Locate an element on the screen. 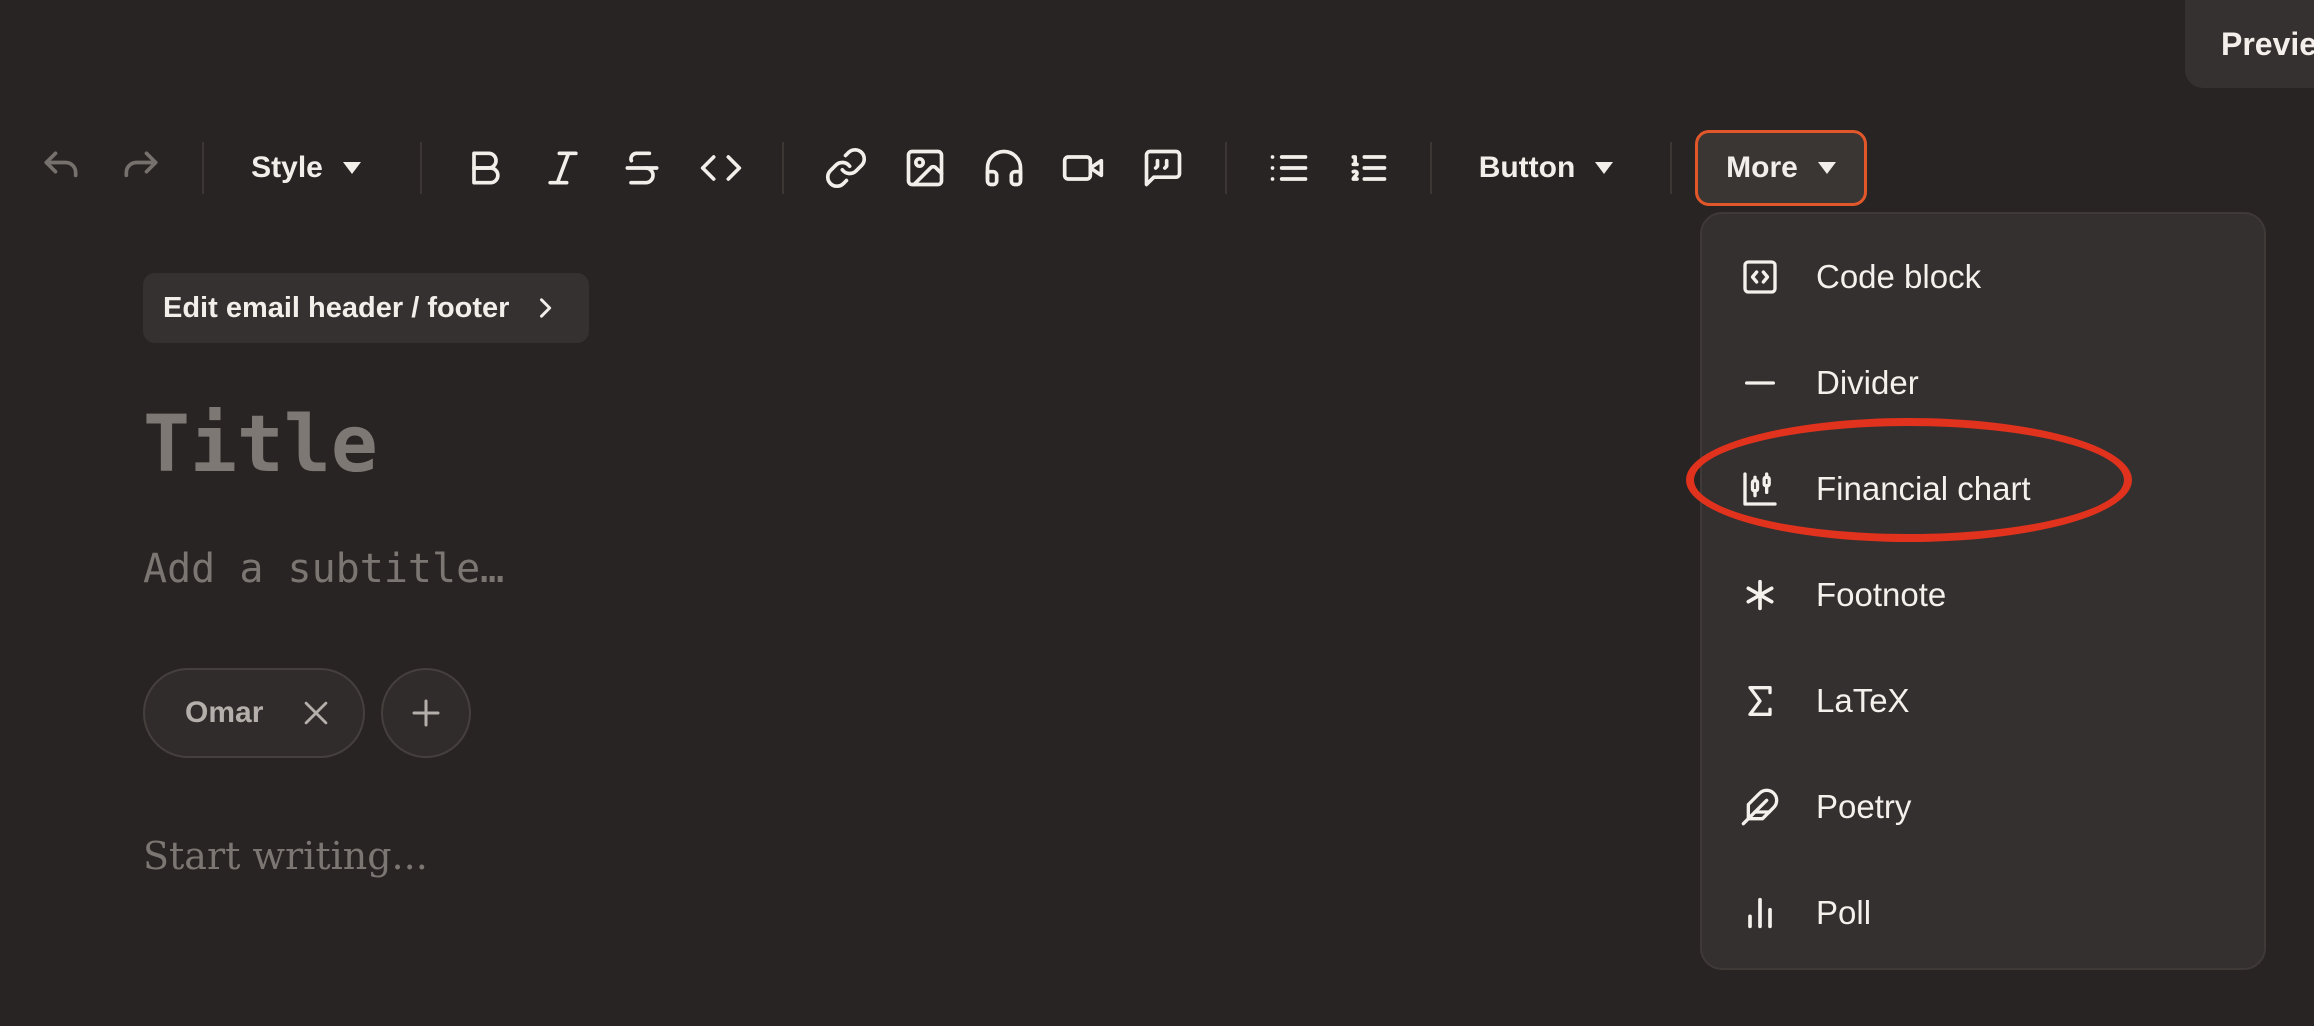 The image size is (2314, 1026). strikethrough-button is located at coordinates (642, 168).